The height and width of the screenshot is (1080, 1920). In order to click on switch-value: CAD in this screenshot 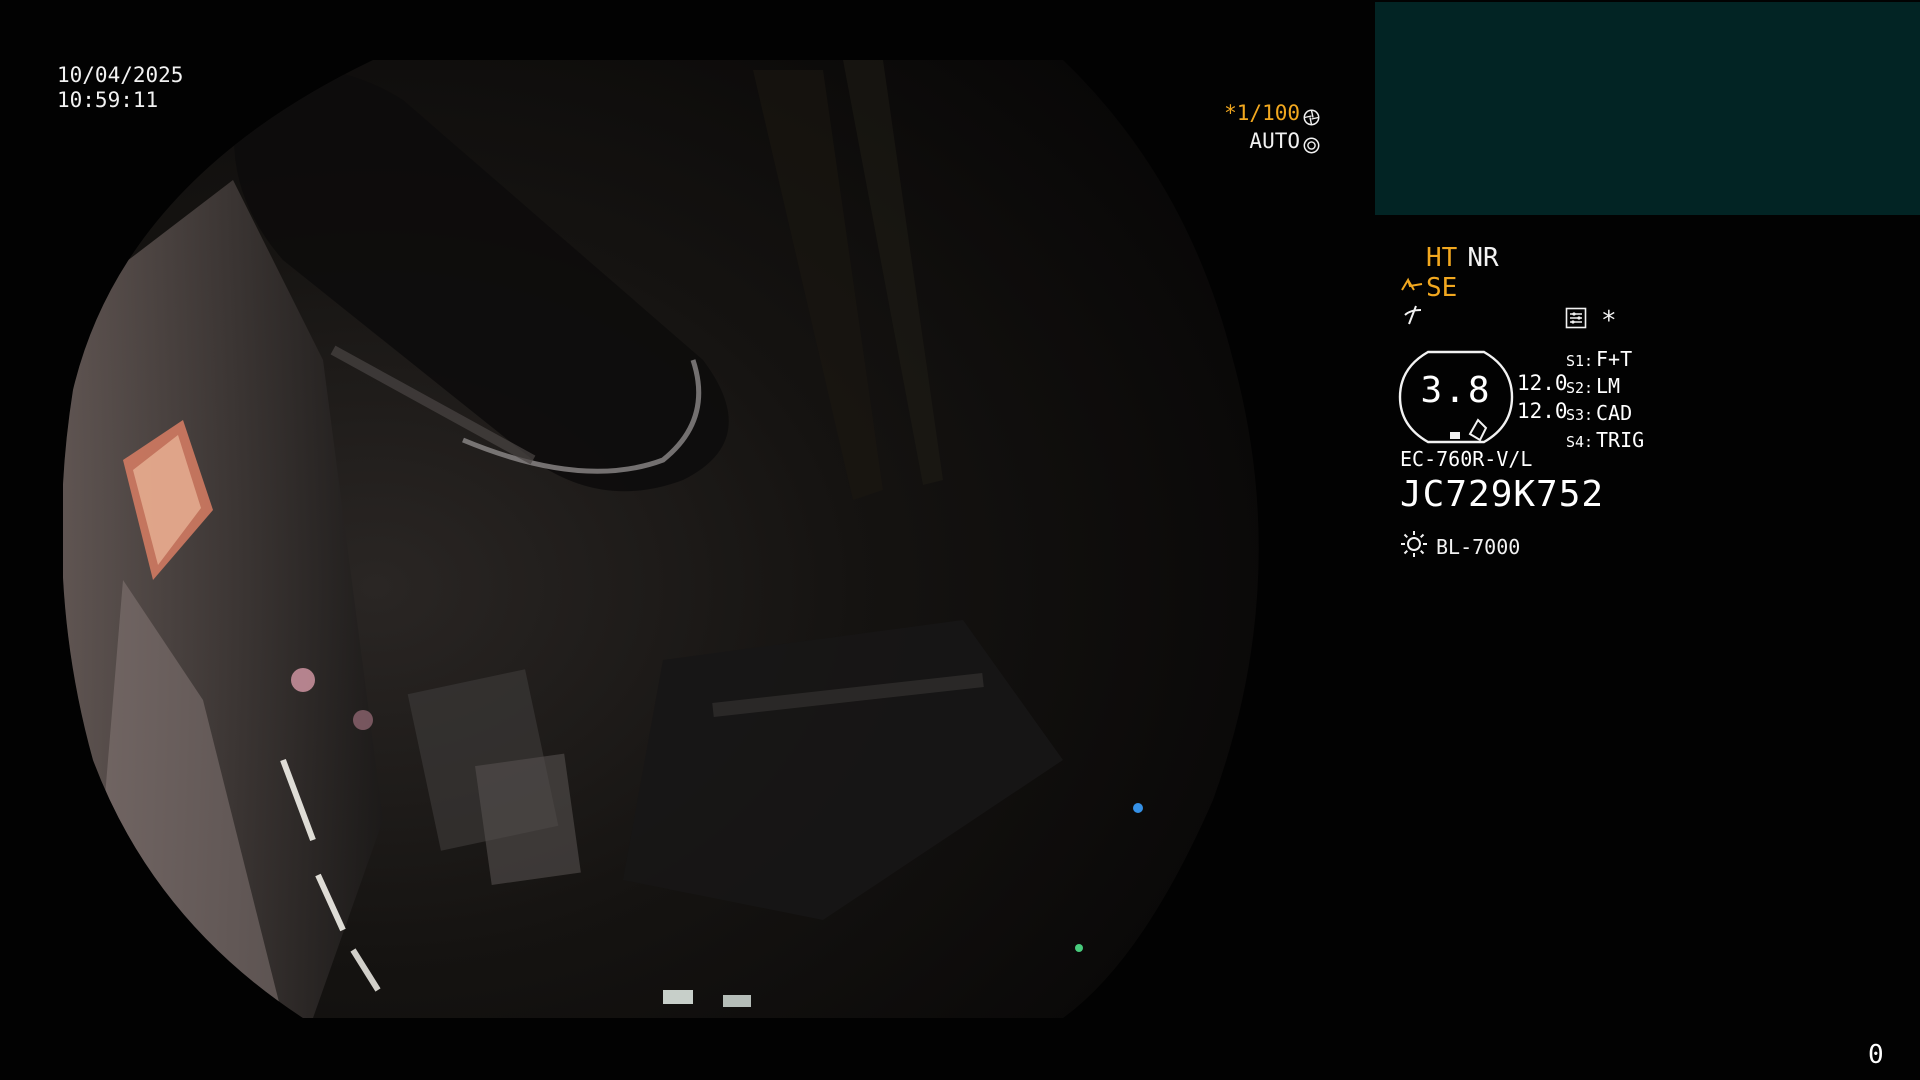, I will do `click(1614, 413)`.